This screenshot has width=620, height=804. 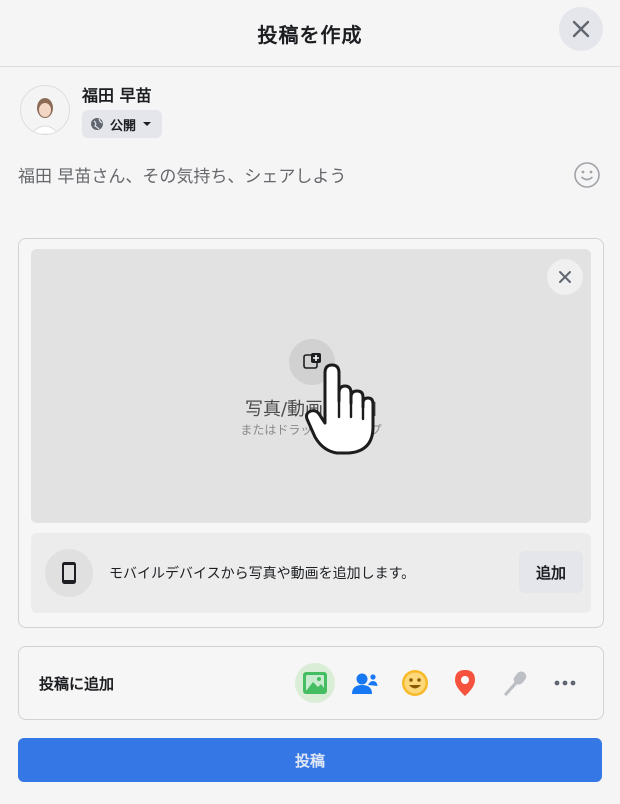 I want to click on add-to-post-bar: 投稿に追加, so click(x=311, y=683).